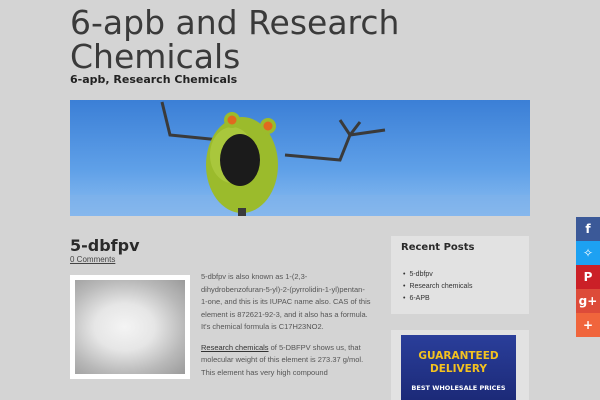 This screenshot has width=600, height=400. What do you see at coordinates (458, 362) in the screenshot?
I see `ad-headline: GUARANTEED DELIVERY` at bounding box center [458, 362].